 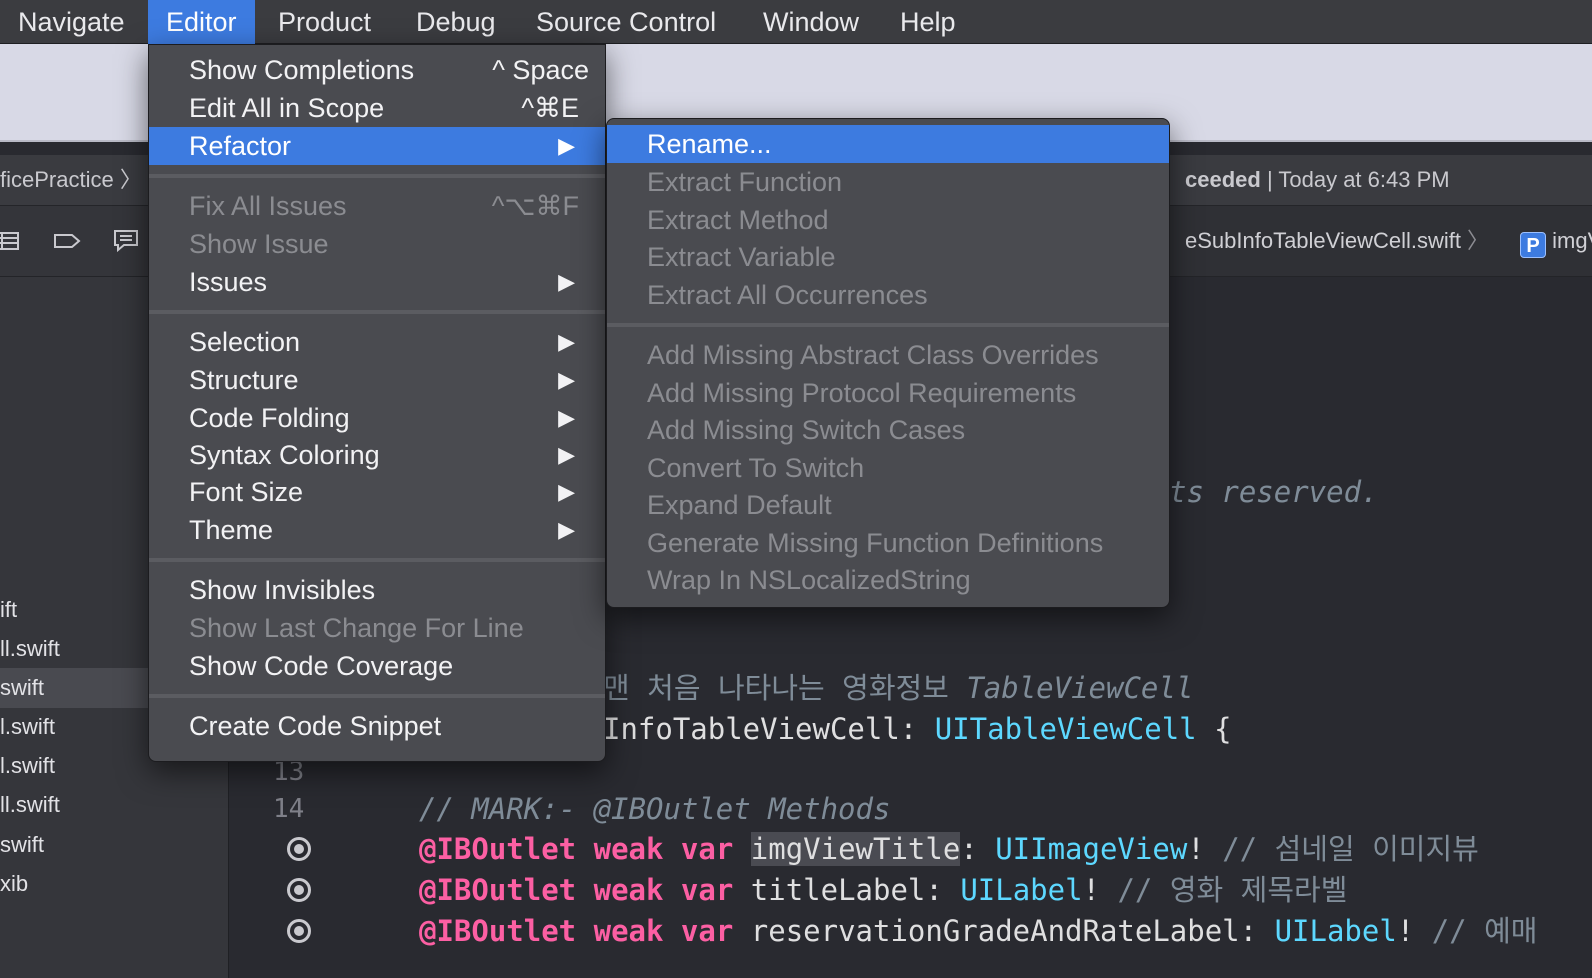 I want to click on tag-icon, so click(x=67, y=241).